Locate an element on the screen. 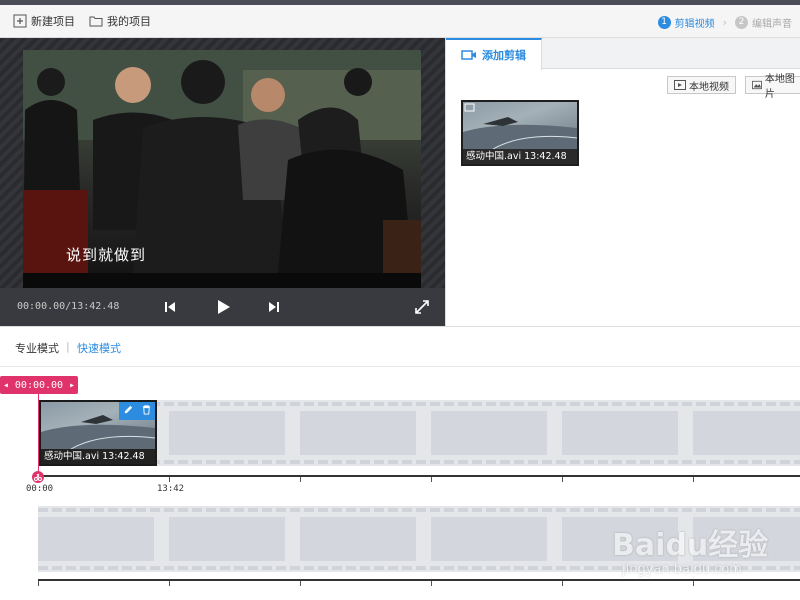 The image size is (800, 600). library-clip: 感动中国.avi 13:42.48 is located at coordinates (520, 133).